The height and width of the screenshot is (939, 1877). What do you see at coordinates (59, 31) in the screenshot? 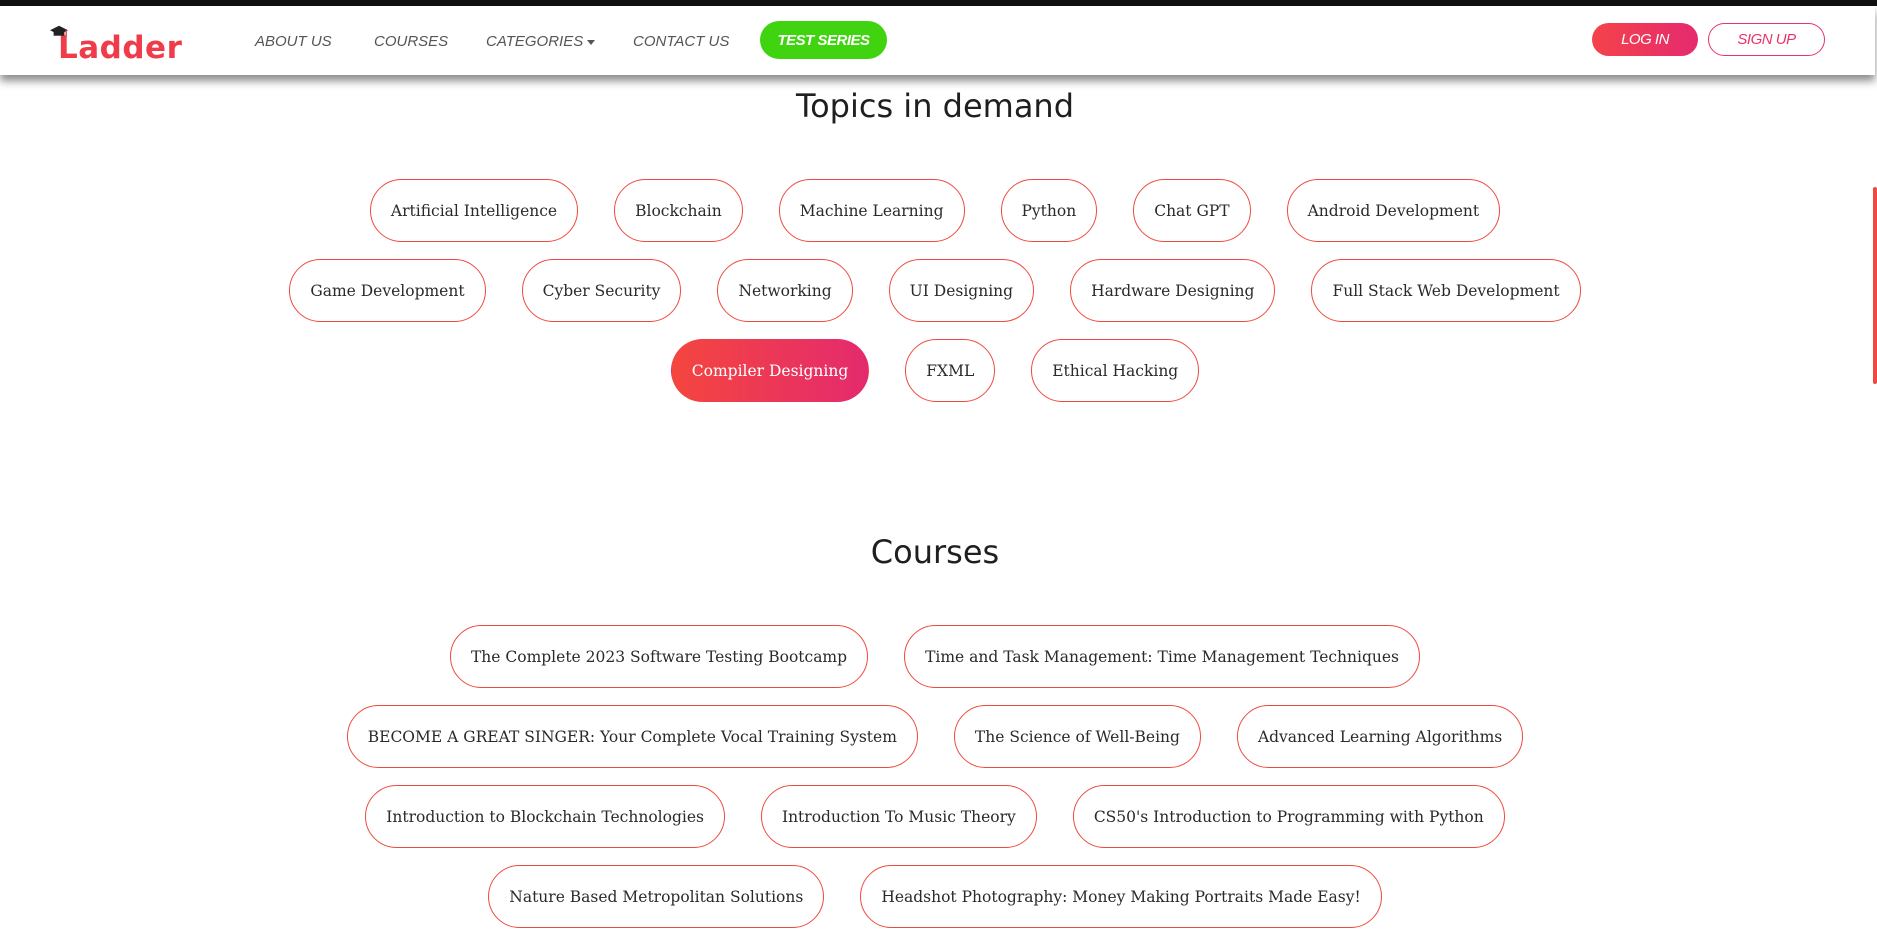
I see `graduation-cap-icon` at bounding box center [59, 31].